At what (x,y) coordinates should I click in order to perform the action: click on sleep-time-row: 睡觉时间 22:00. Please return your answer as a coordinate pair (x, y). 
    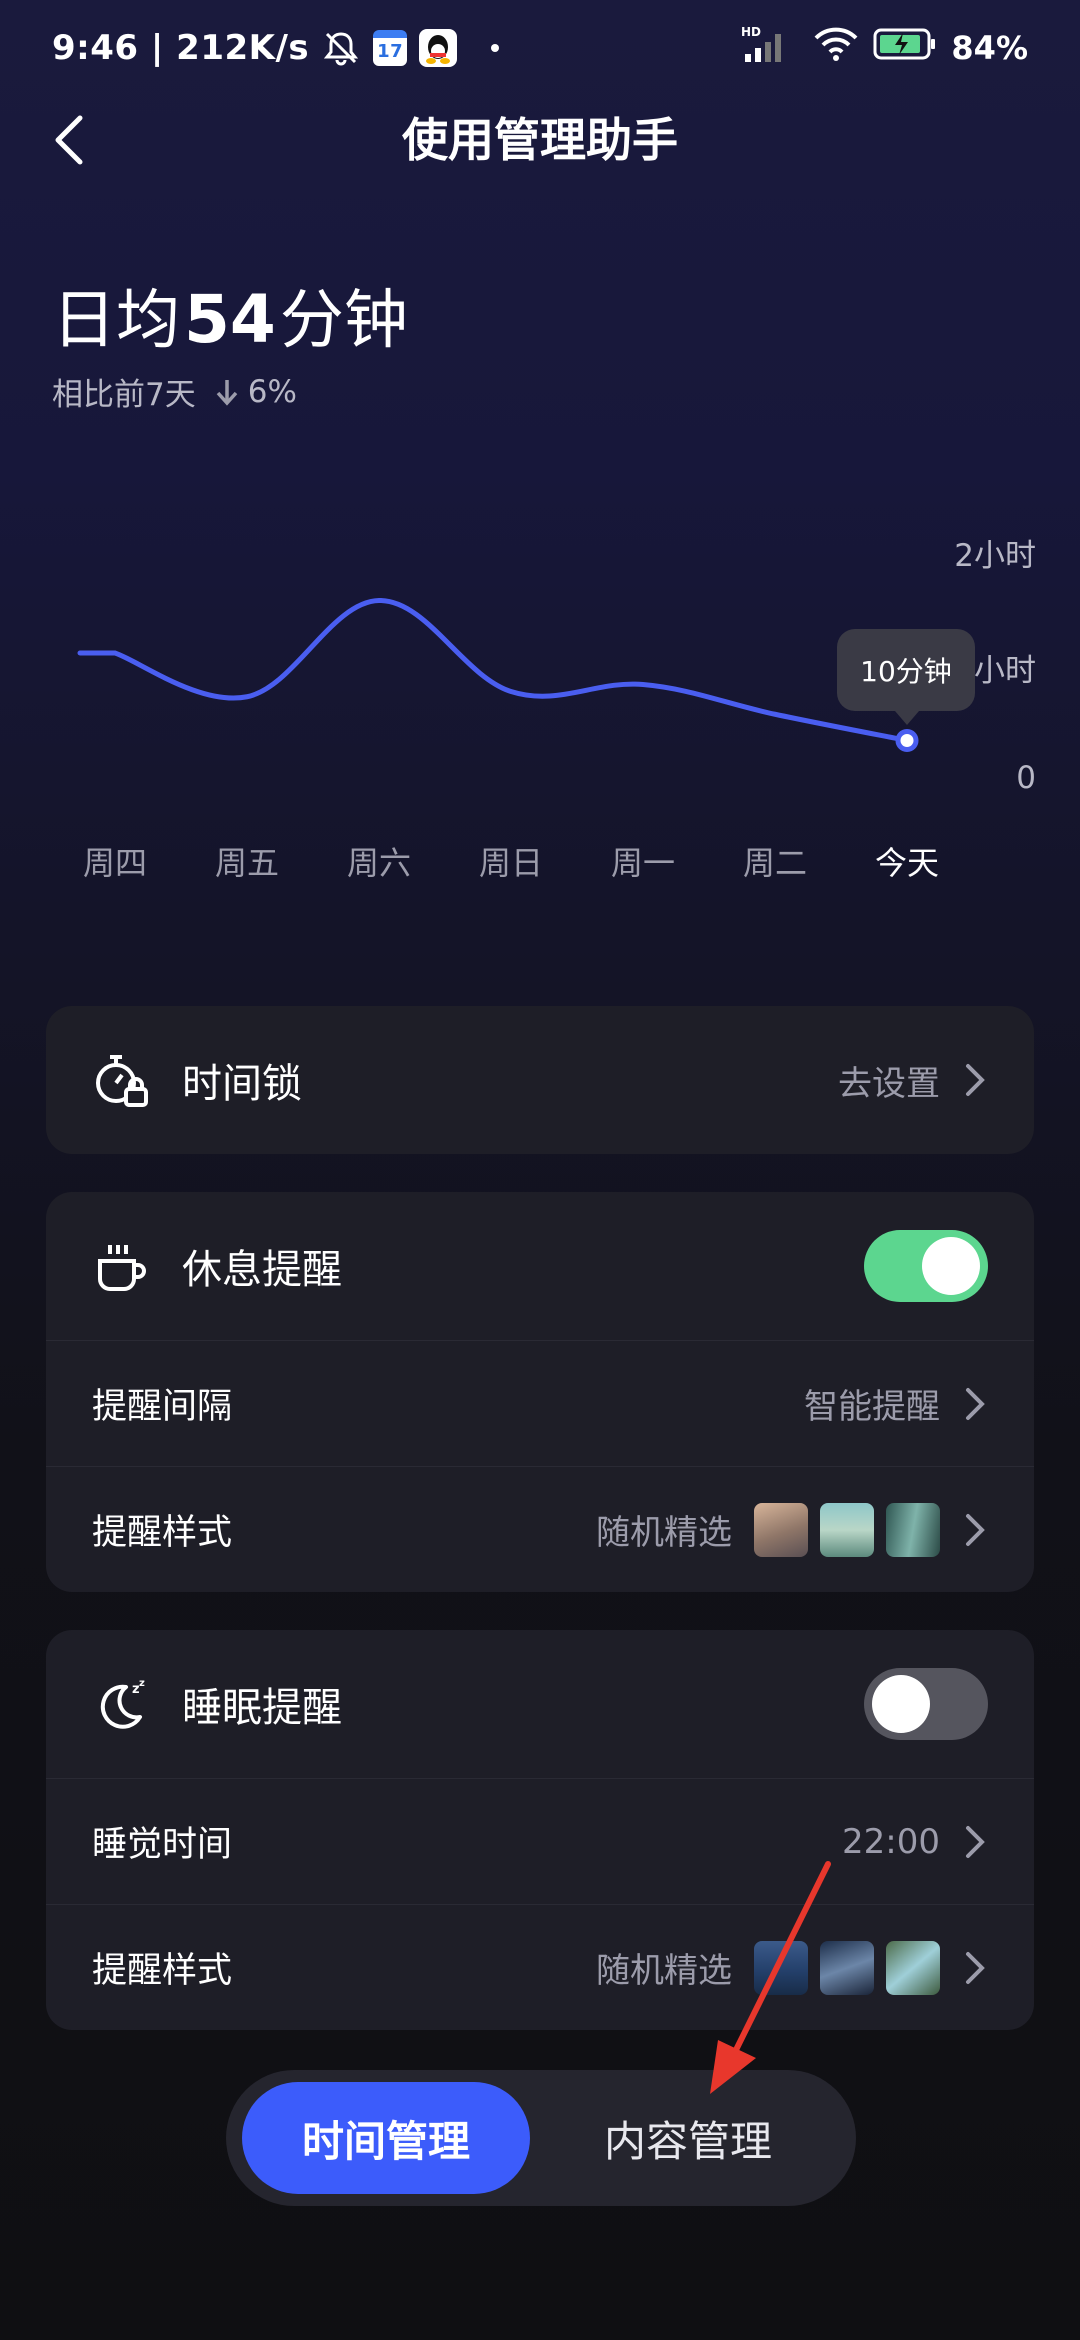
    Looking at the image, I should click on (540, 1841).